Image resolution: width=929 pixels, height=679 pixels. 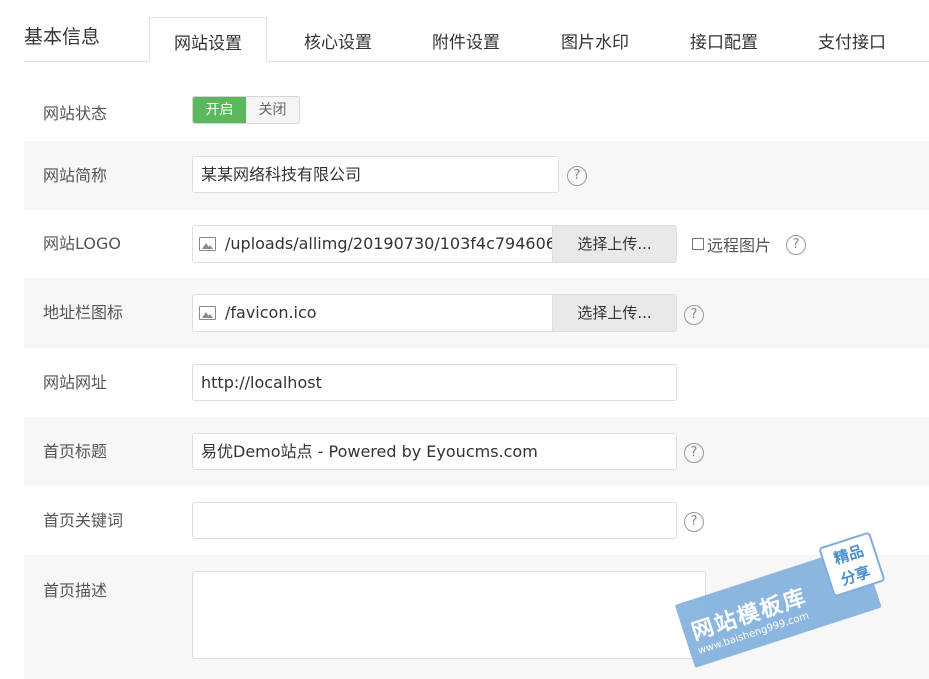 What do you see at coordinates (338, 40) in the screenshot?
I see `tab-core-settings: 核心设置` at bounding box center [338, 40].